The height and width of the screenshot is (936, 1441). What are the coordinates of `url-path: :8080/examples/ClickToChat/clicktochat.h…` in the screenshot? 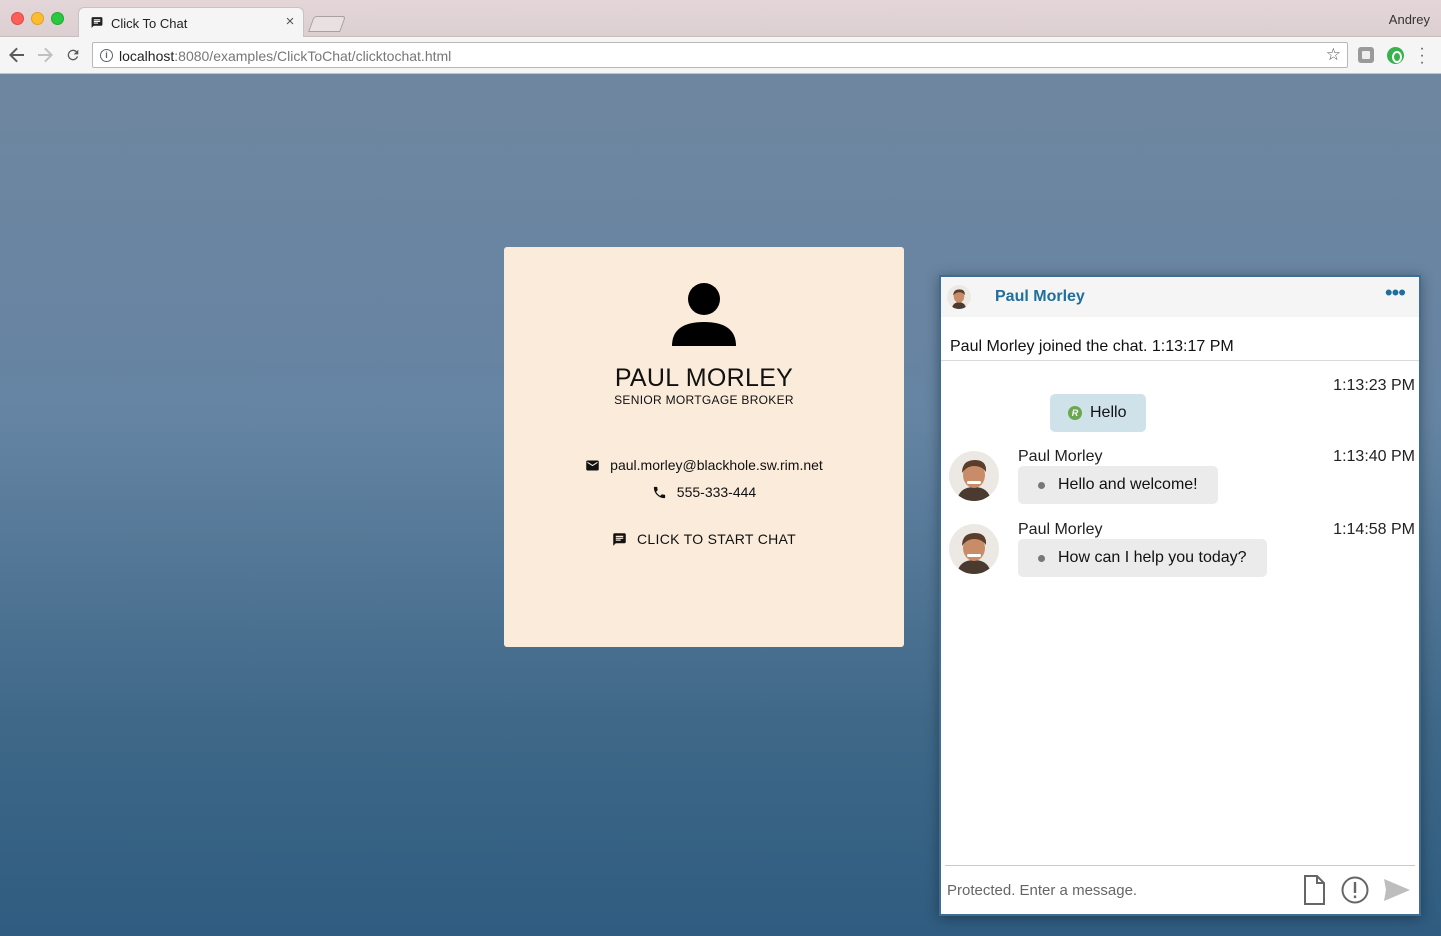 It's located at (313, 56).